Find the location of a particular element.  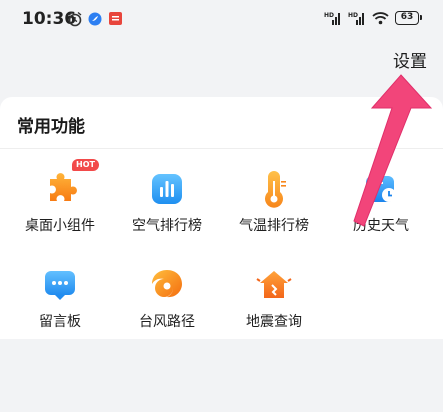

wifi-icon is located at coordinates (380, 18).